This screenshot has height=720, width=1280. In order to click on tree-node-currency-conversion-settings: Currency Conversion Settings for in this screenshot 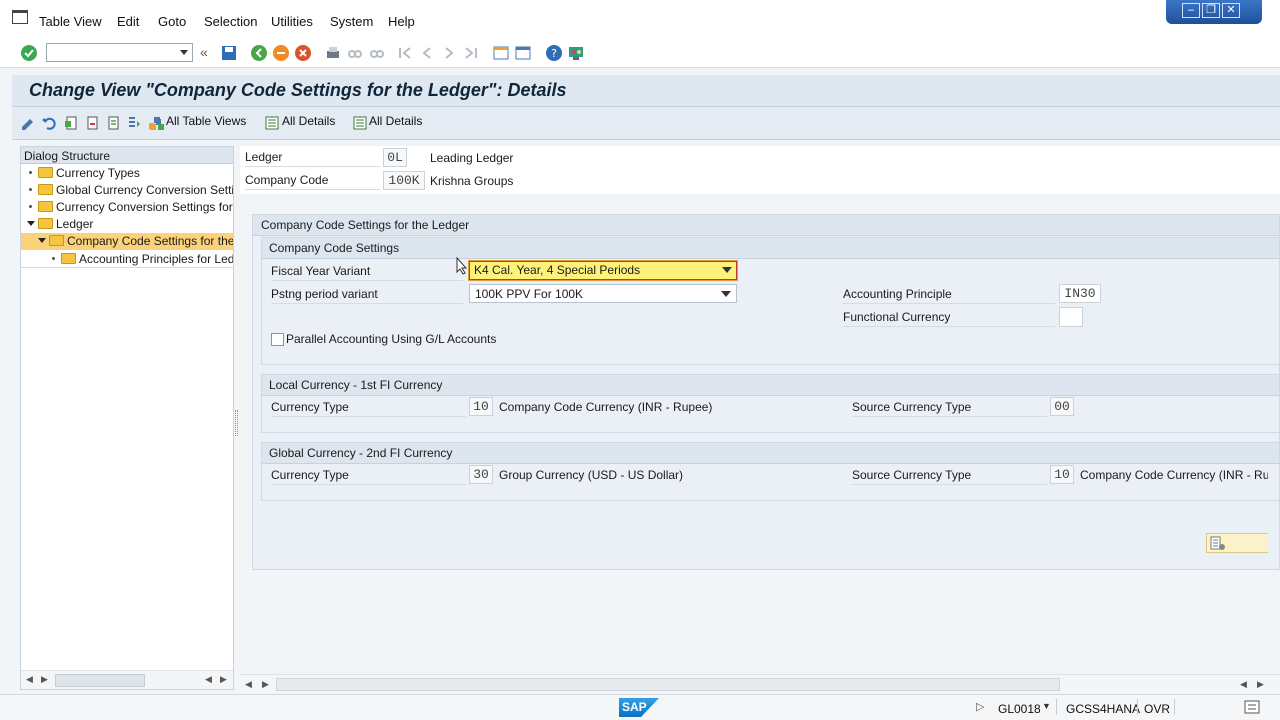, I will do `click(131, 207)`.